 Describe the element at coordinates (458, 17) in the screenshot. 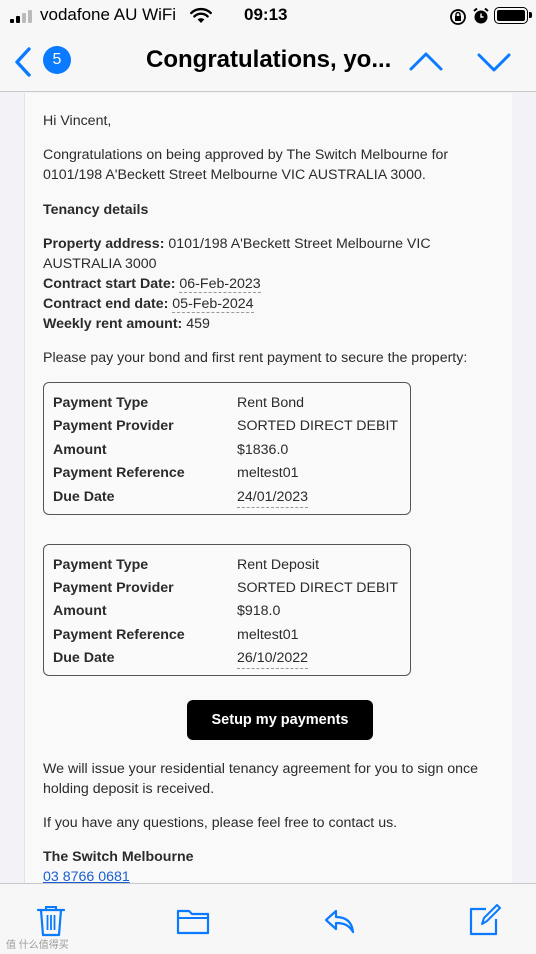

I see `rotation-lock-icon` at that location.